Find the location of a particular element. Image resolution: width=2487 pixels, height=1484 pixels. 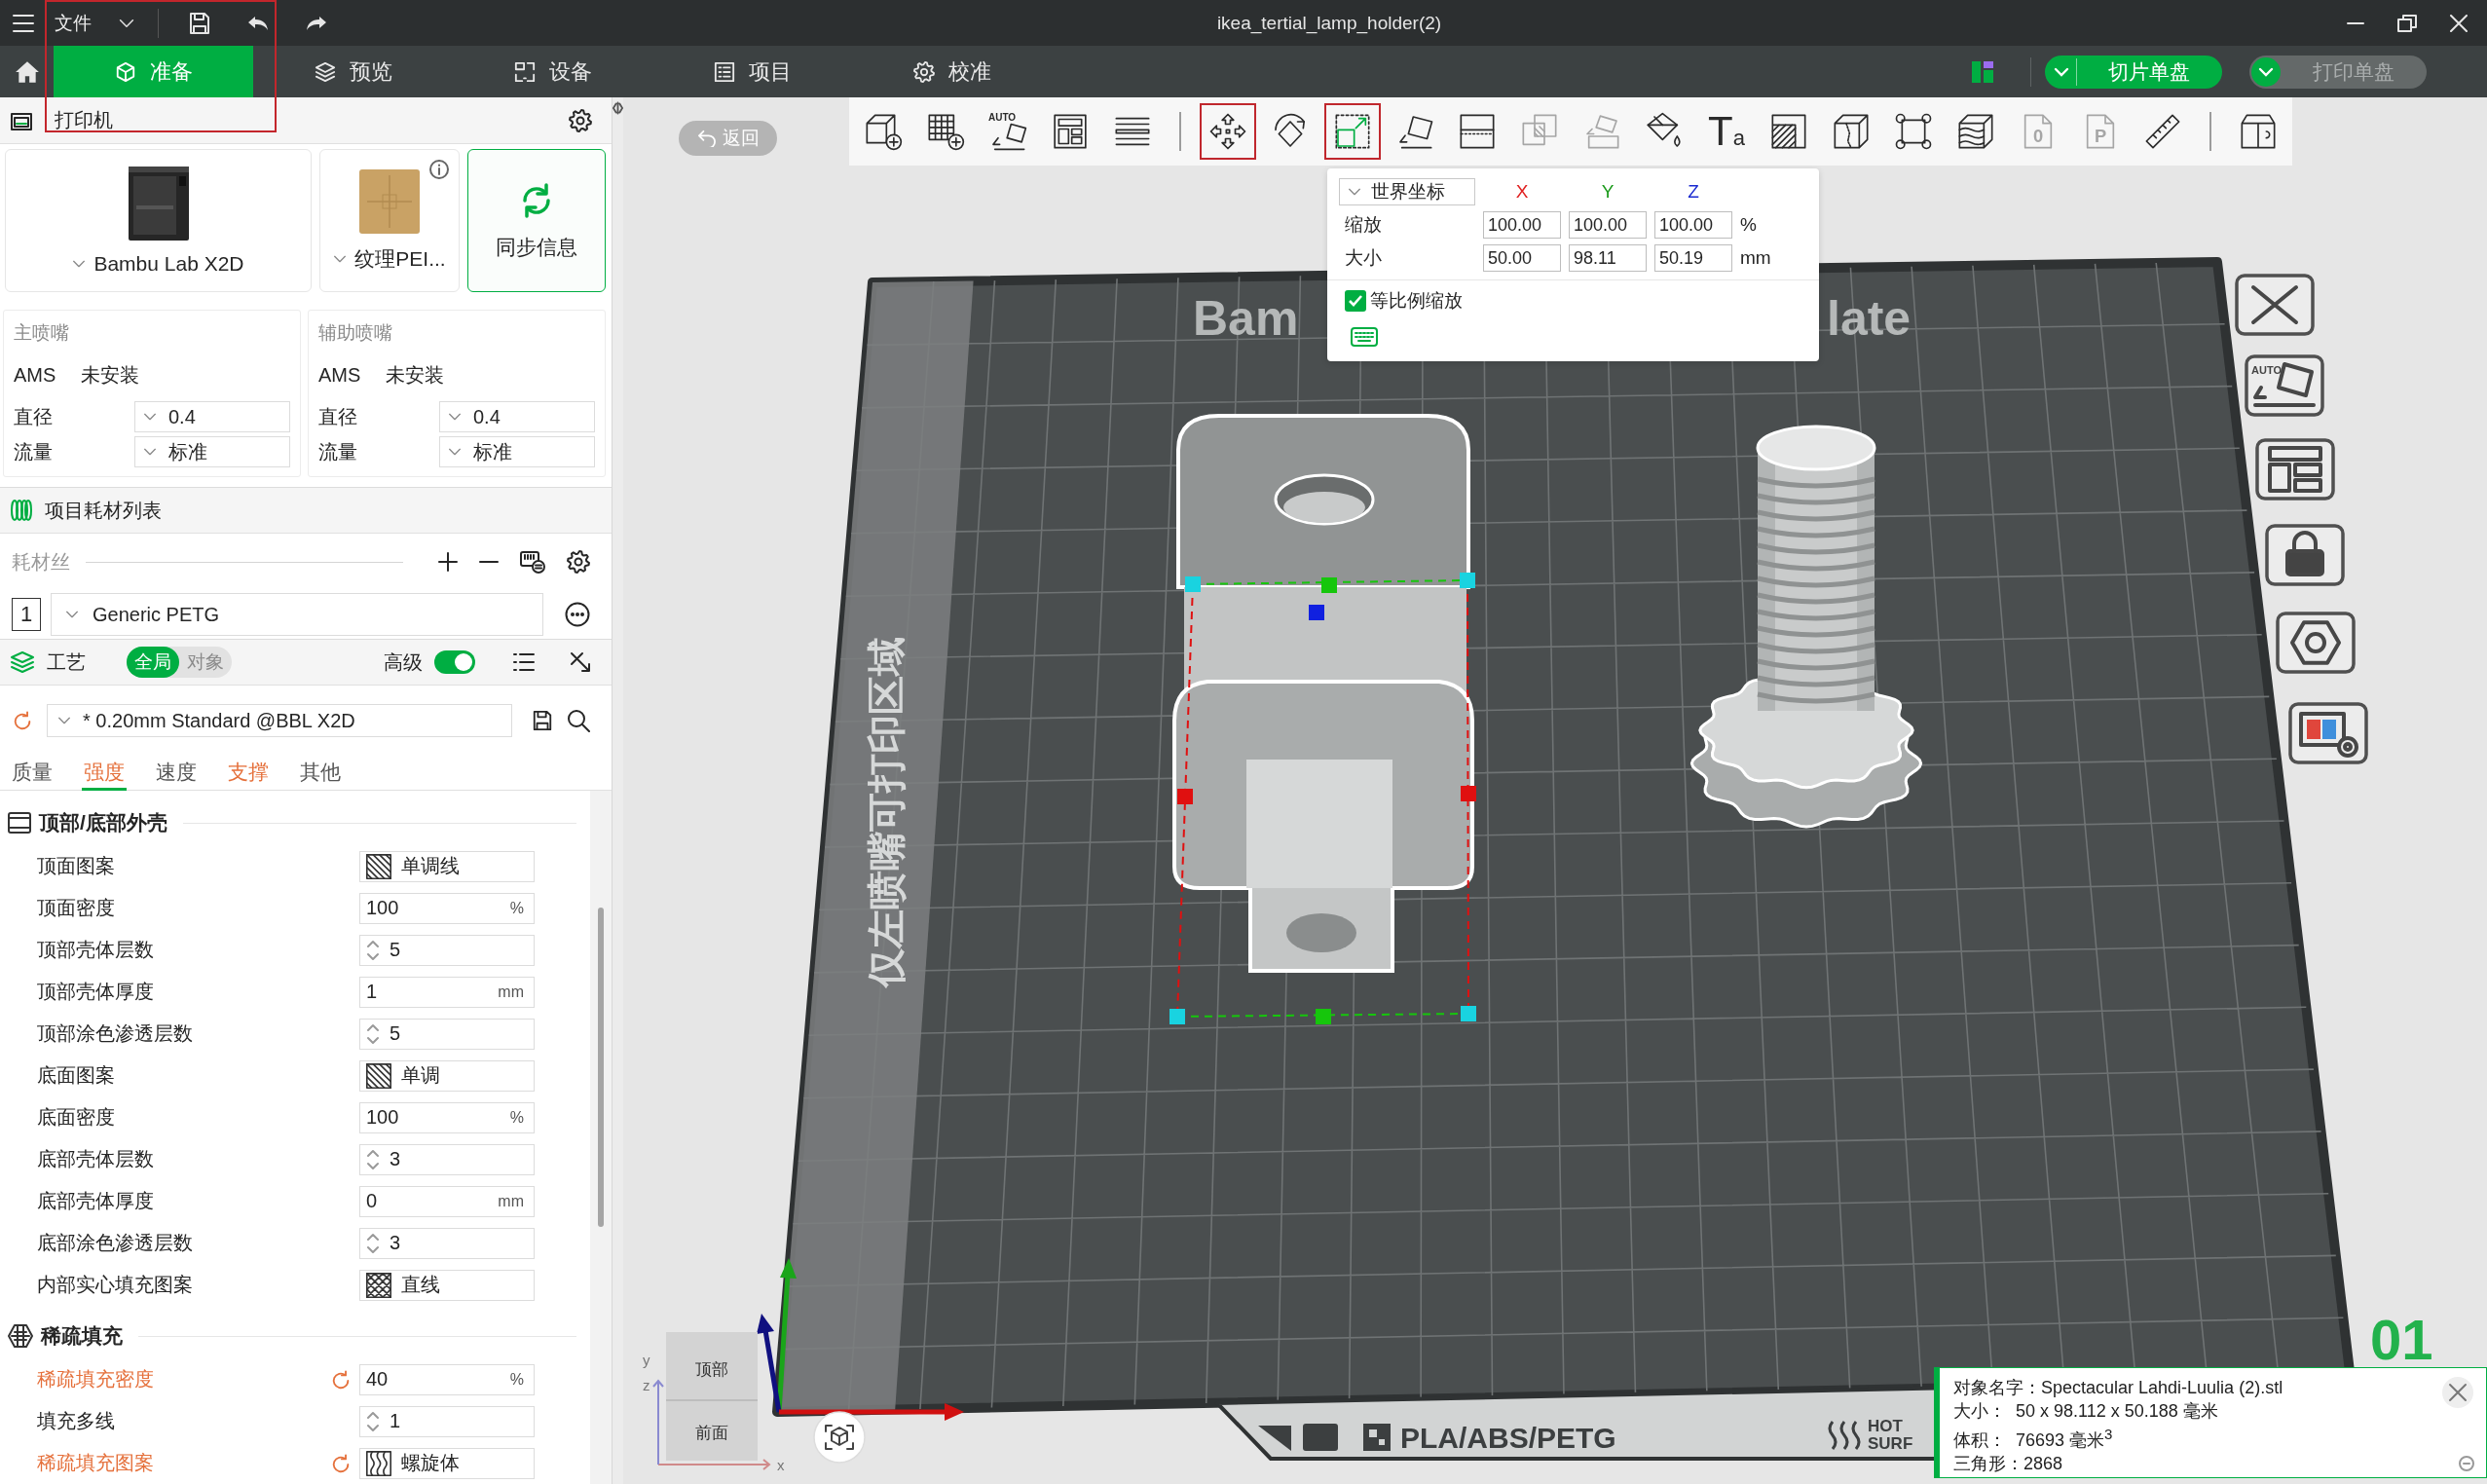

printer-selector: Bambu Lab X2D is located at coordinates (158, 220).